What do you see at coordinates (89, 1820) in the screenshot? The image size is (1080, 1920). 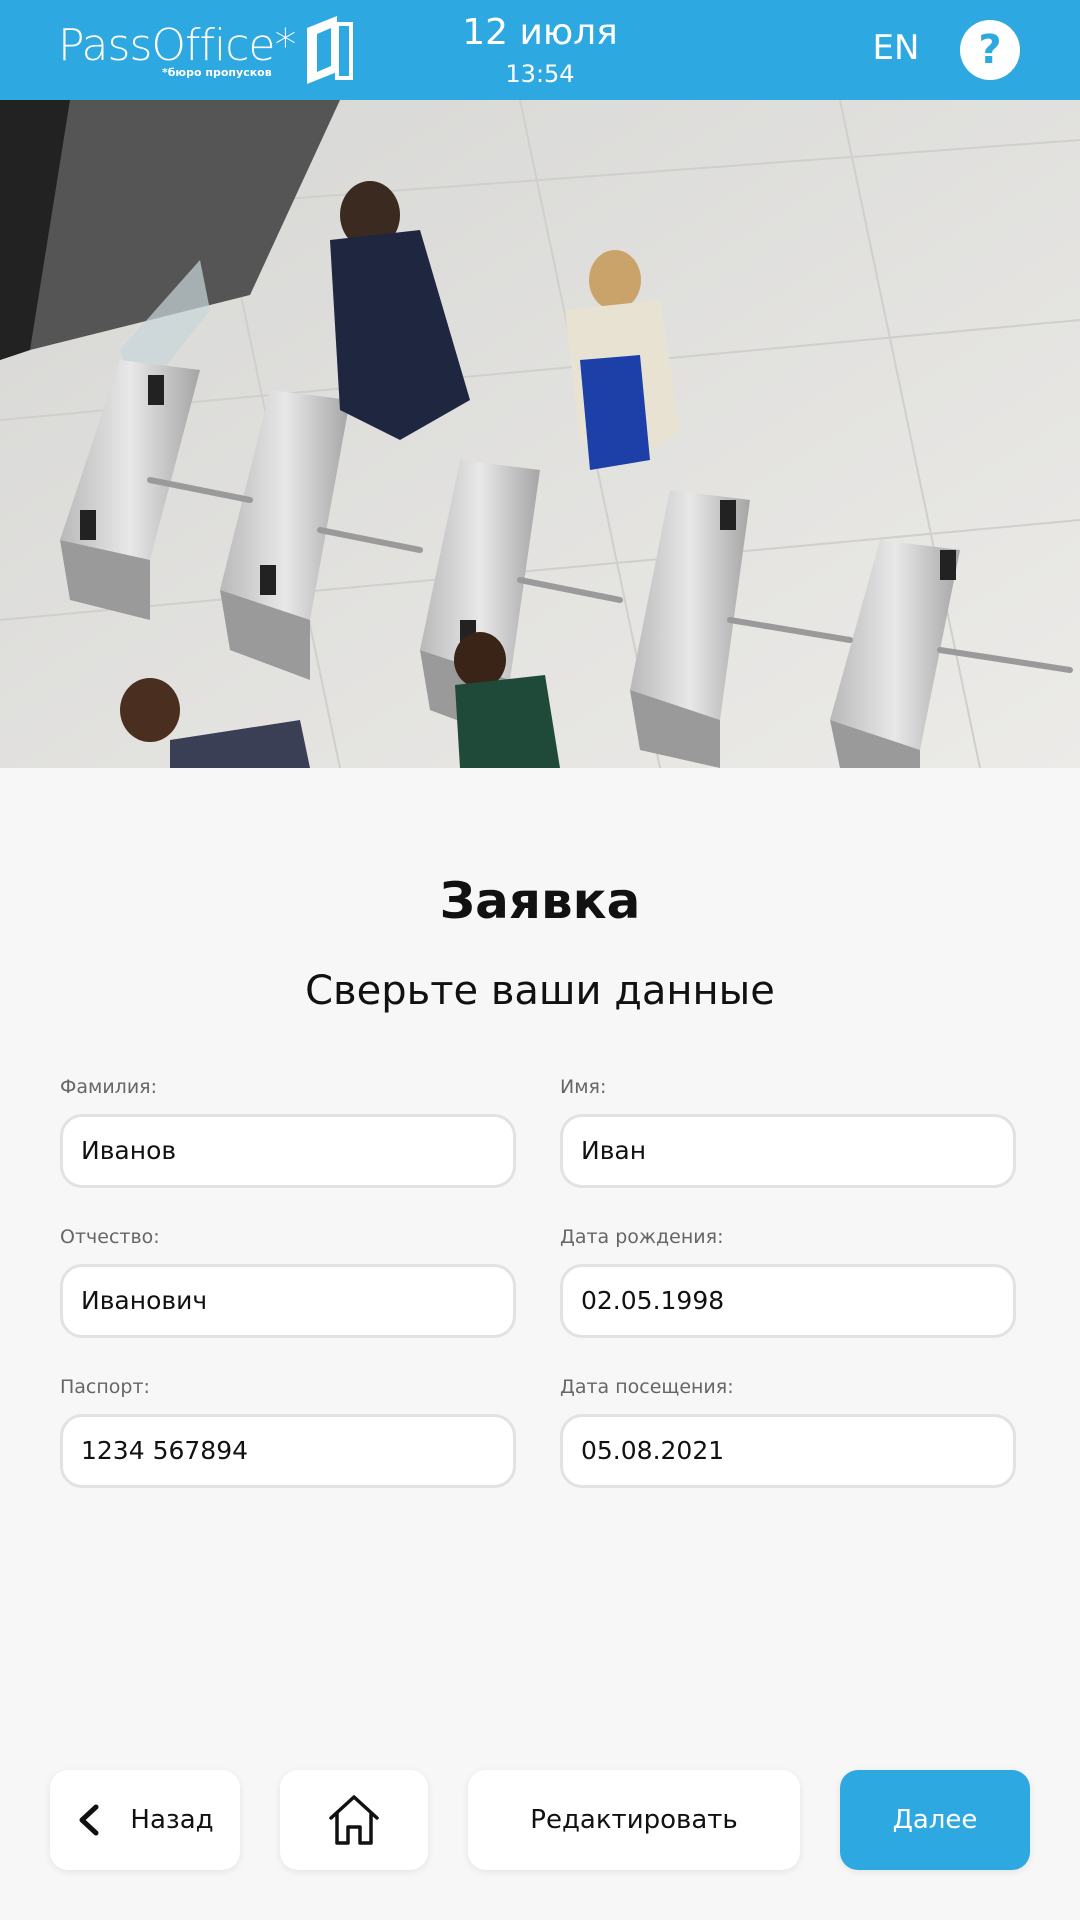 I see `chevron-left-icon` at bounding box center [89, 1820].